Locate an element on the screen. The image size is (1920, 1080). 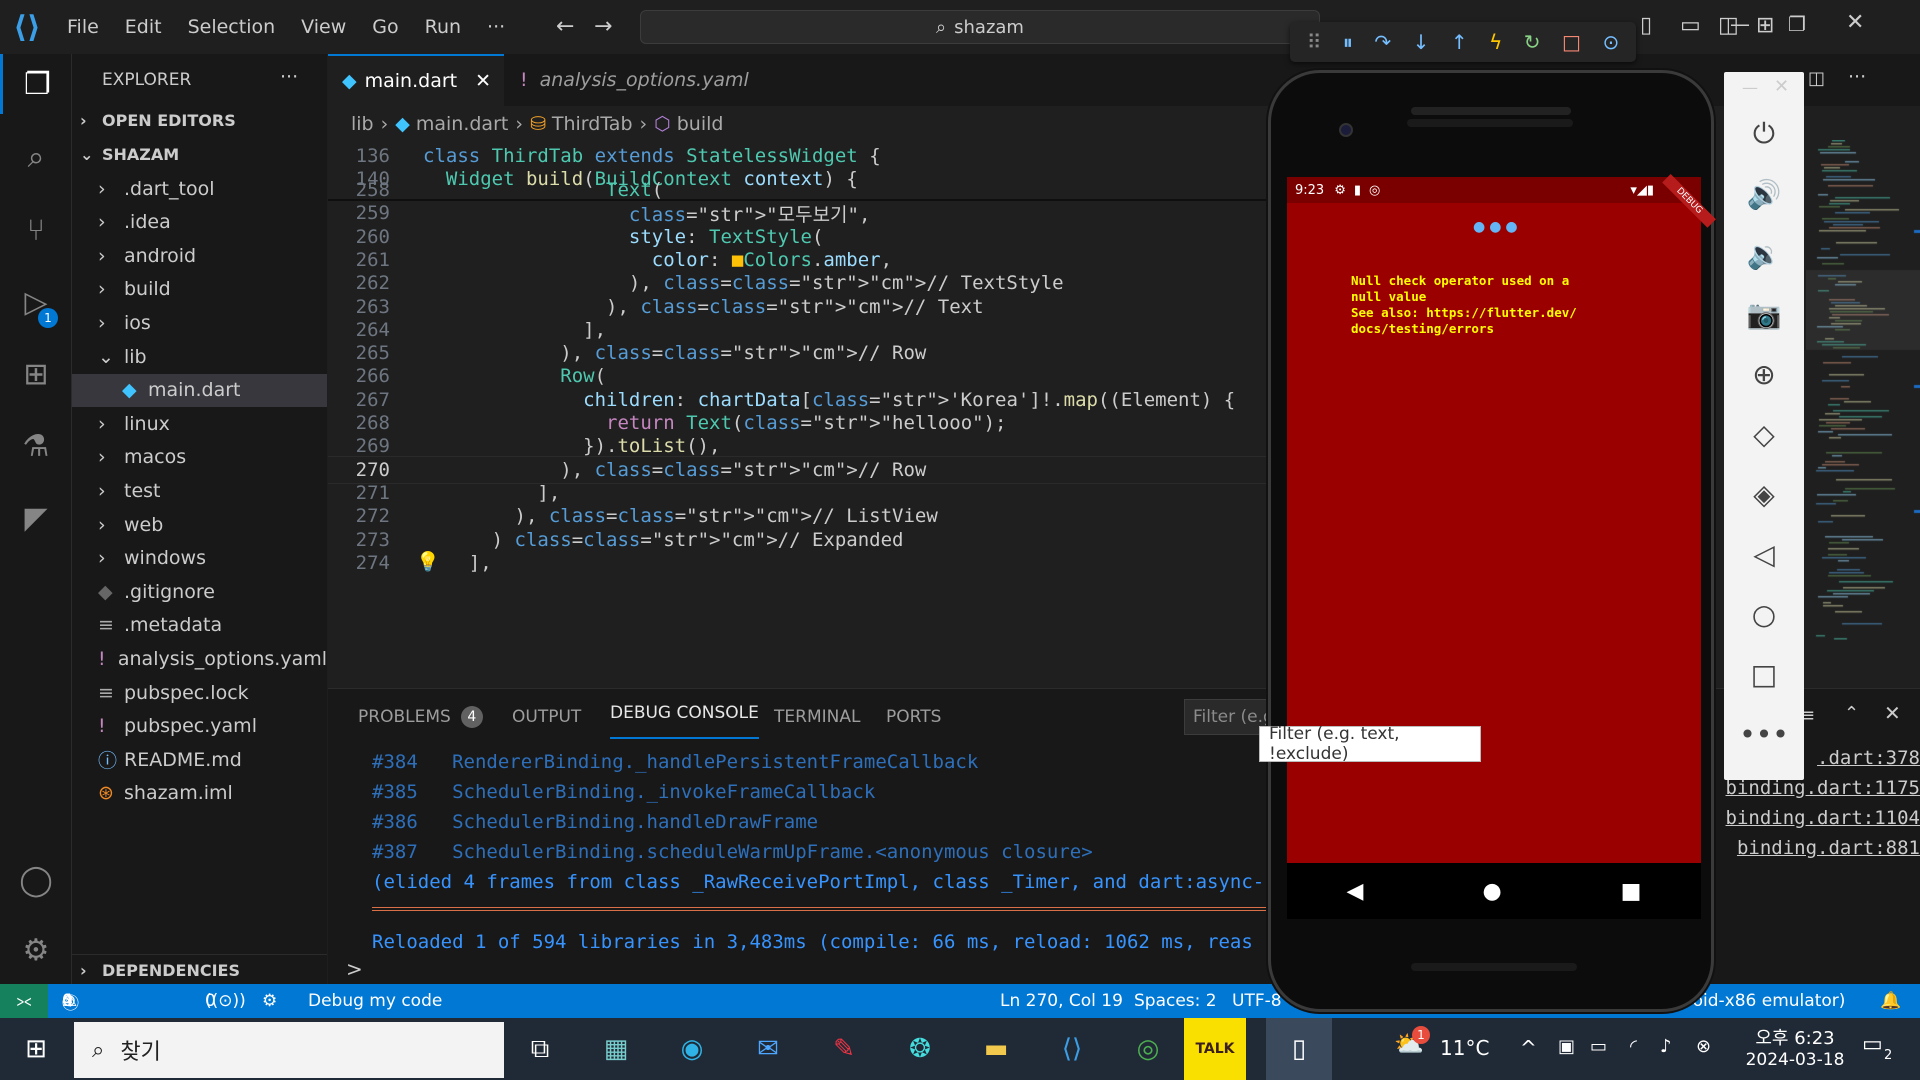
kakaotalk-icon: TALK is located at coordinates (1215, 1049).